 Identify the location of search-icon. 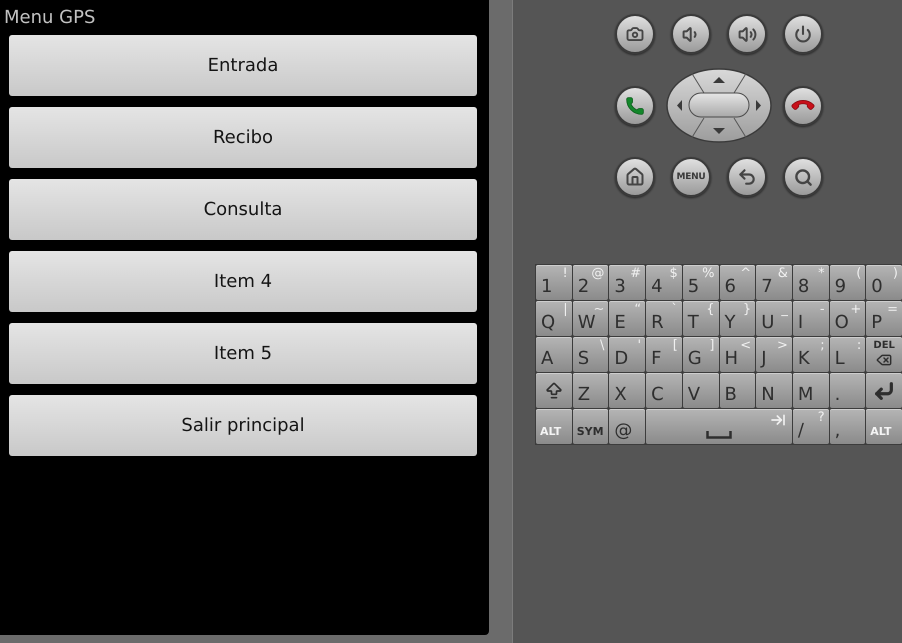
(803, 177).